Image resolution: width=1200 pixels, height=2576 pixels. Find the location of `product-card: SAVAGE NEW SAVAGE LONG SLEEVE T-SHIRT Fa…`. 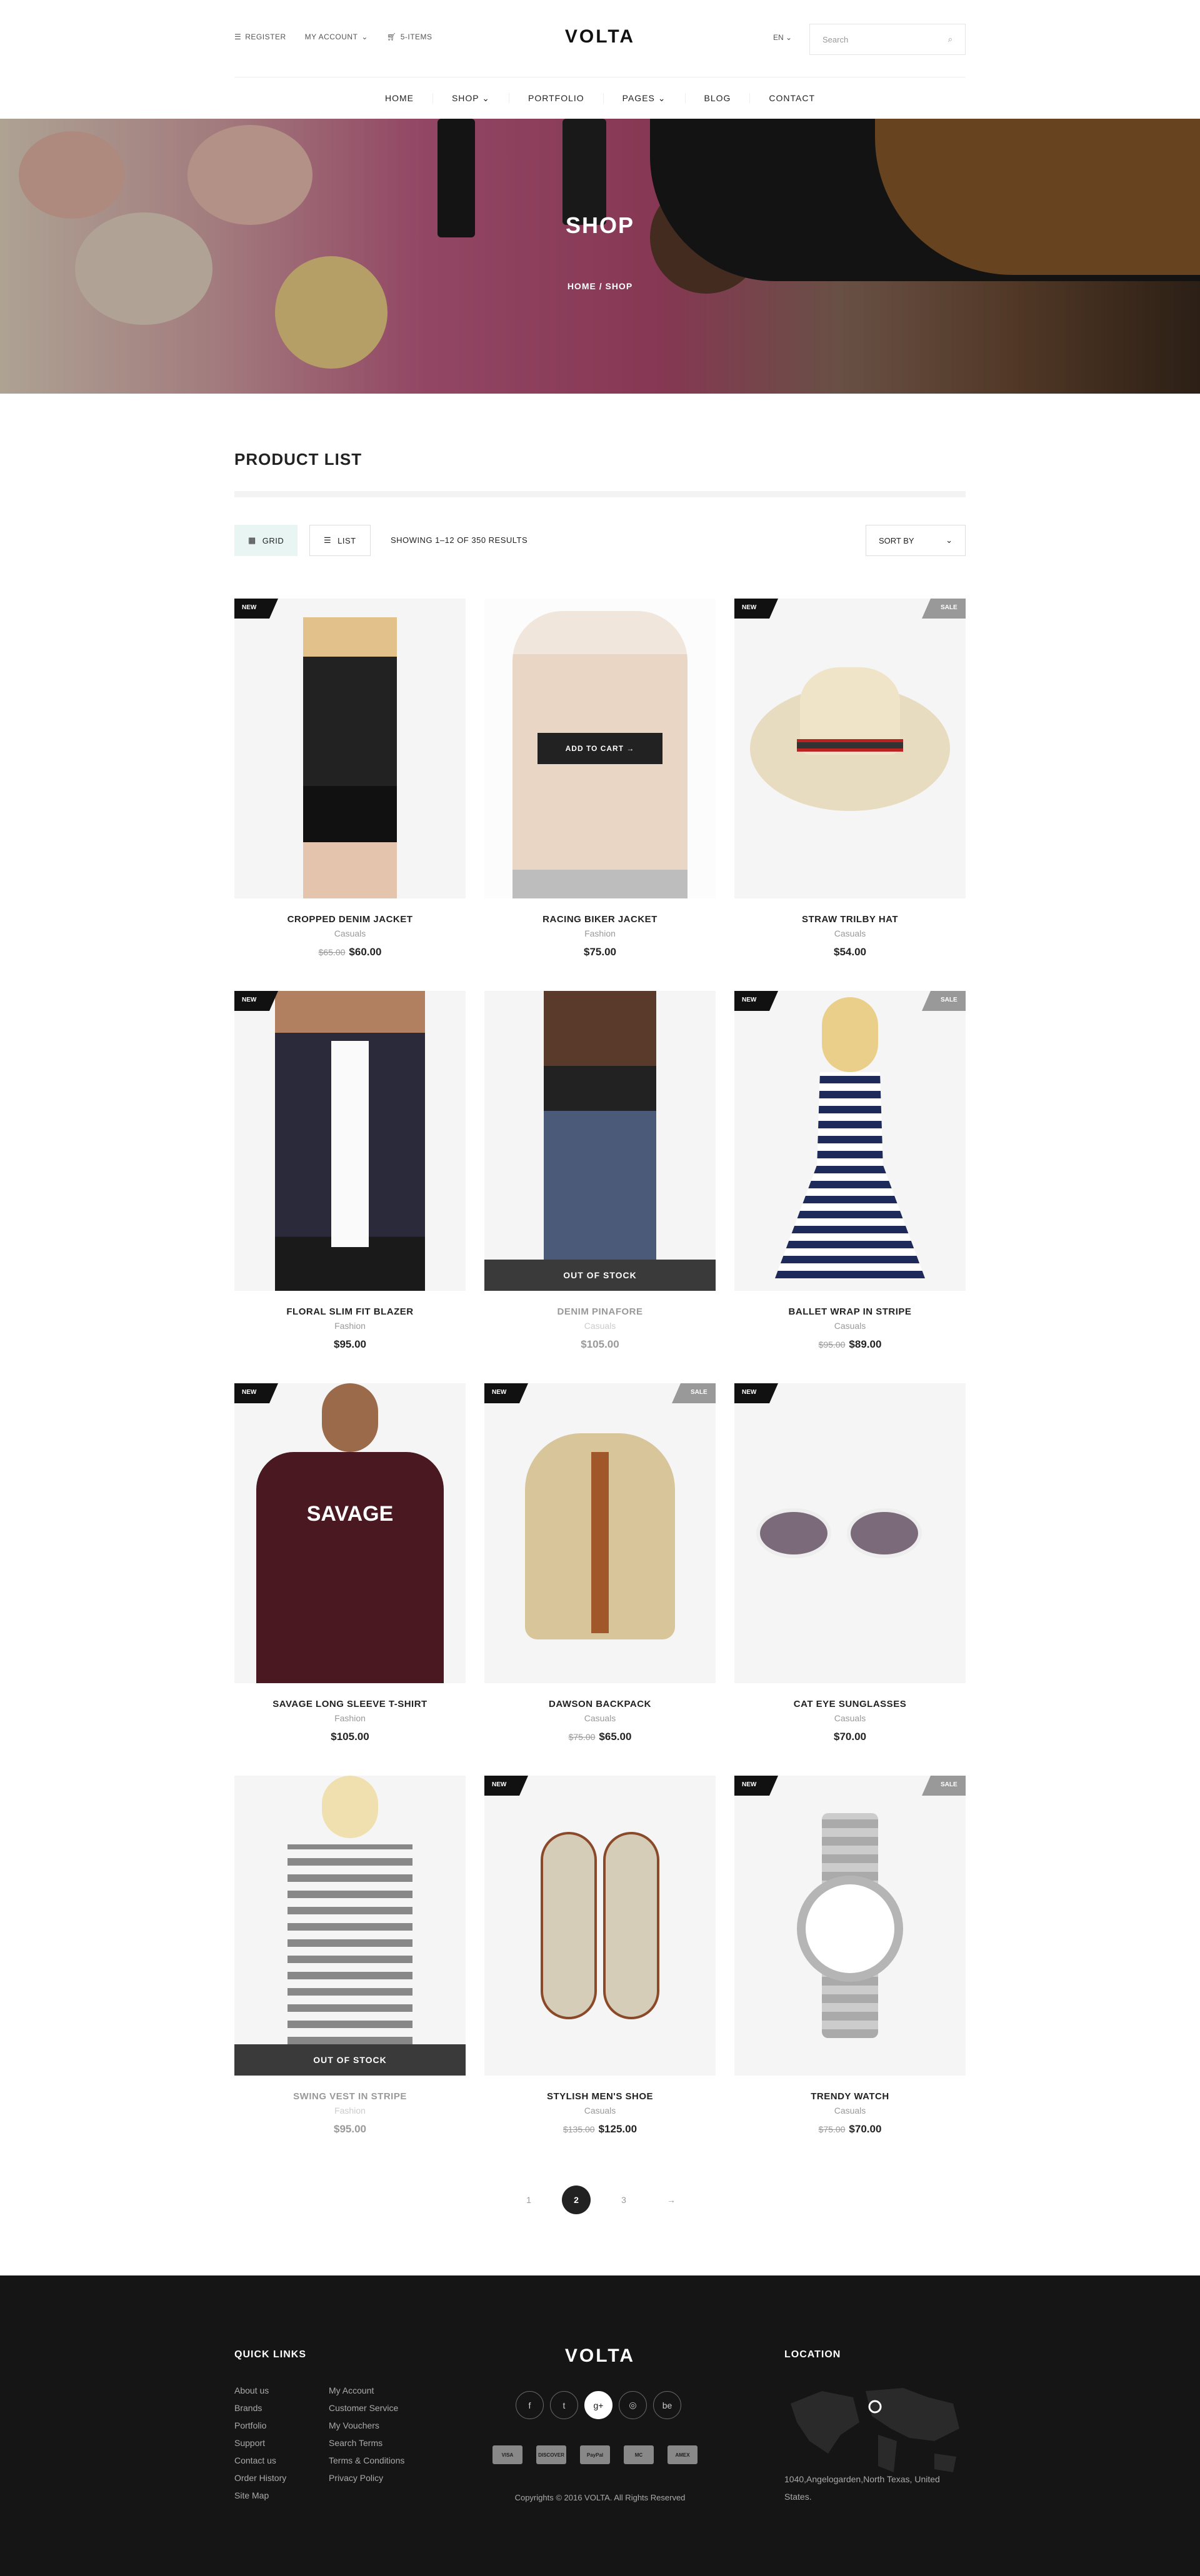

product-card: SAVAGE NEW SAVAGE LONG SLEEVE T-SHIRT Fa… is located at coordinates (350, 1563).